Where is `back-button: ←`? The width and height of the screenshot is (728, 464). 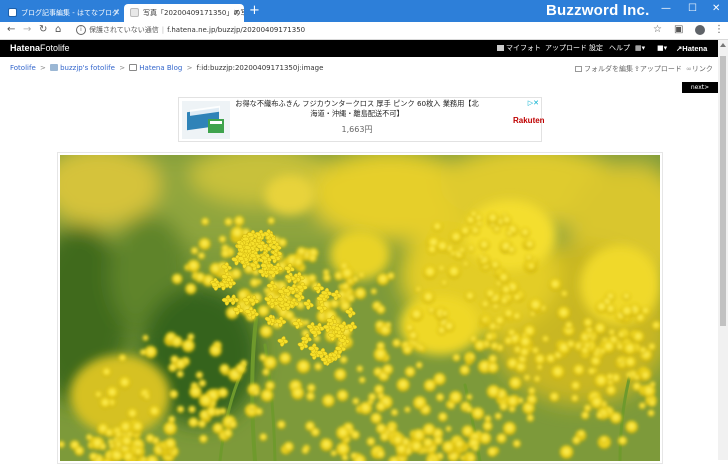
back-button: ← is located at coordinates (11, 30).